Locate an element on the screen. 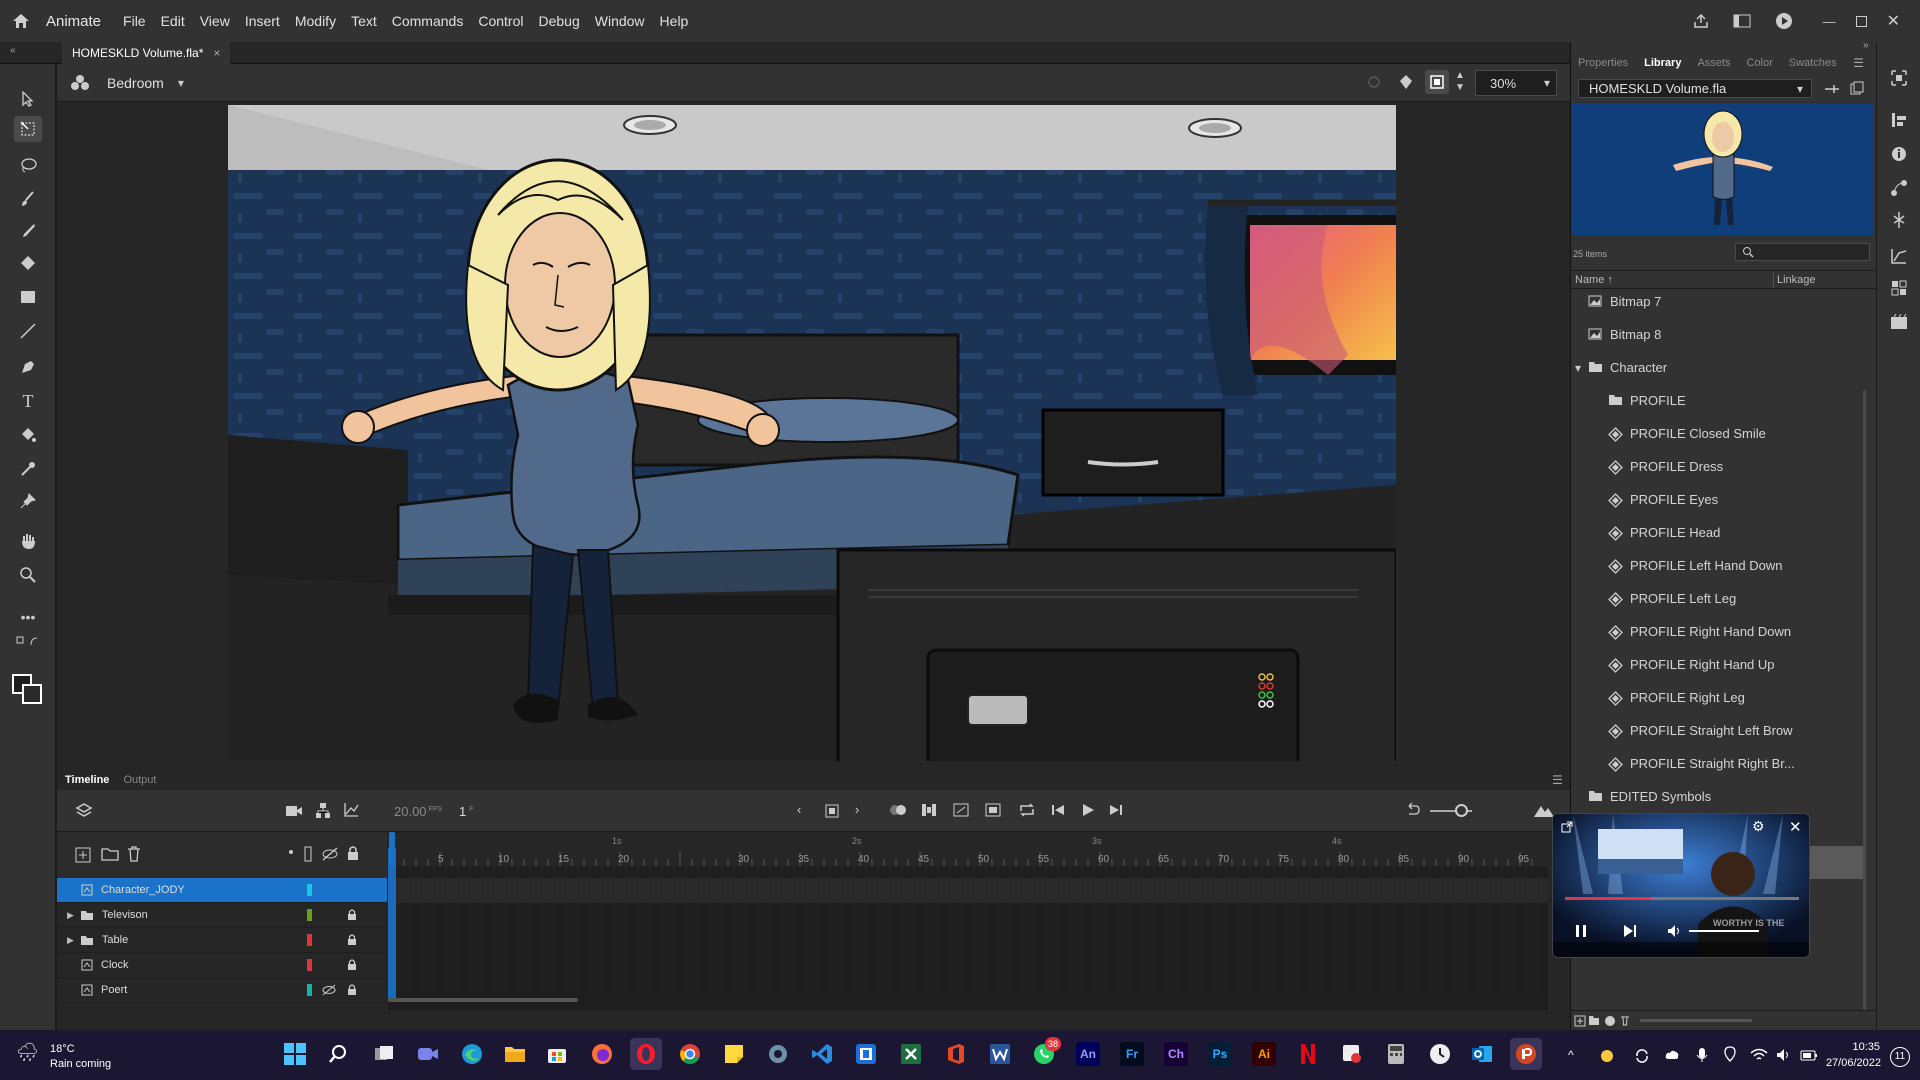 The height and width of the screenshot is (1080, 1920). pip-expand-icon is located at coordinates (1567, 827).